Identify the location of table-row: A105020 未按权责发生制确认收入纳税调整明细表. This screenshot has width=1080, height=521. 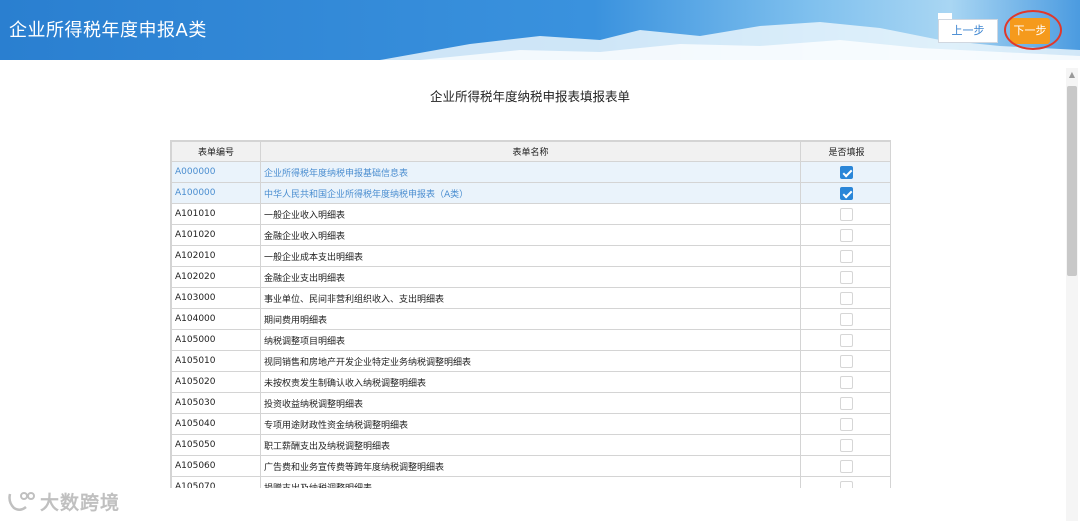
(530, 382).